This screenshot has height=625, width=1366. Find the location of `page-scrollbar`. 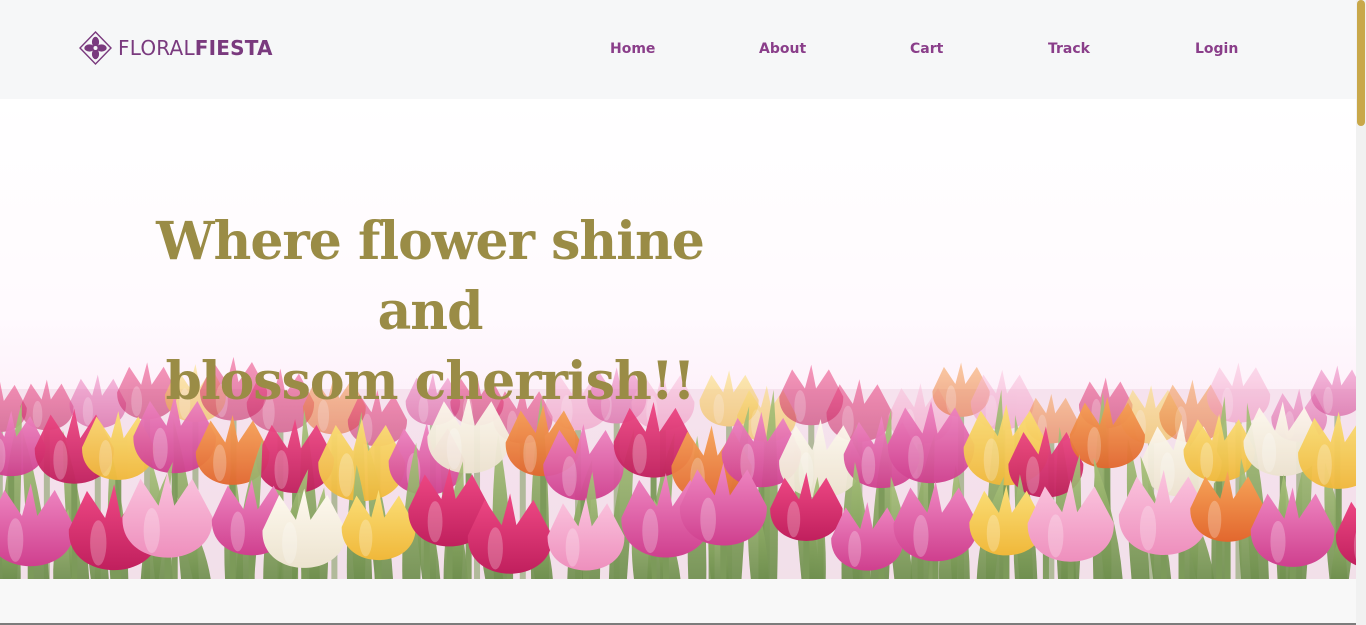

page-scrollbar is located at coordinates (1361, 312).